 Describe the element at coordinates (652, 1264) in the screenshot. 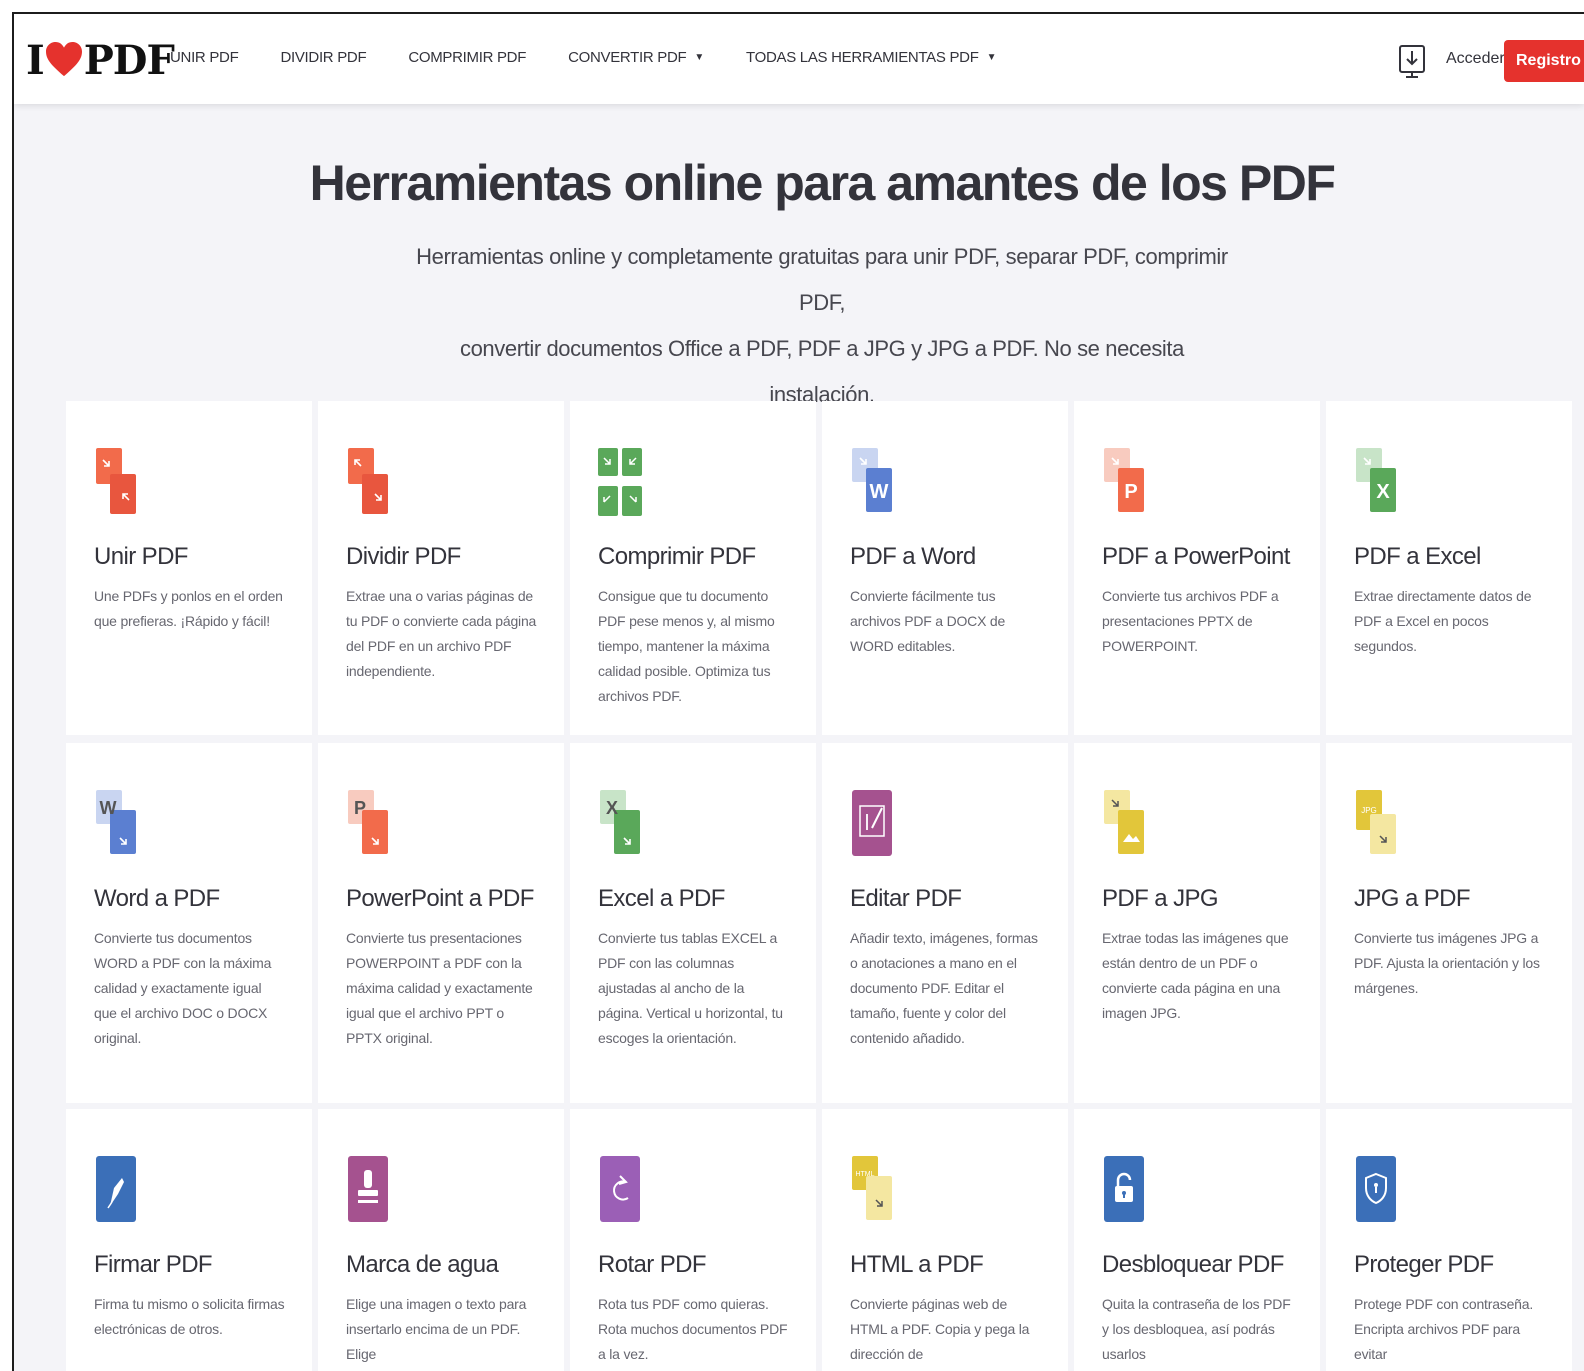

I see `tool-title: Rotar PDF` at that location.